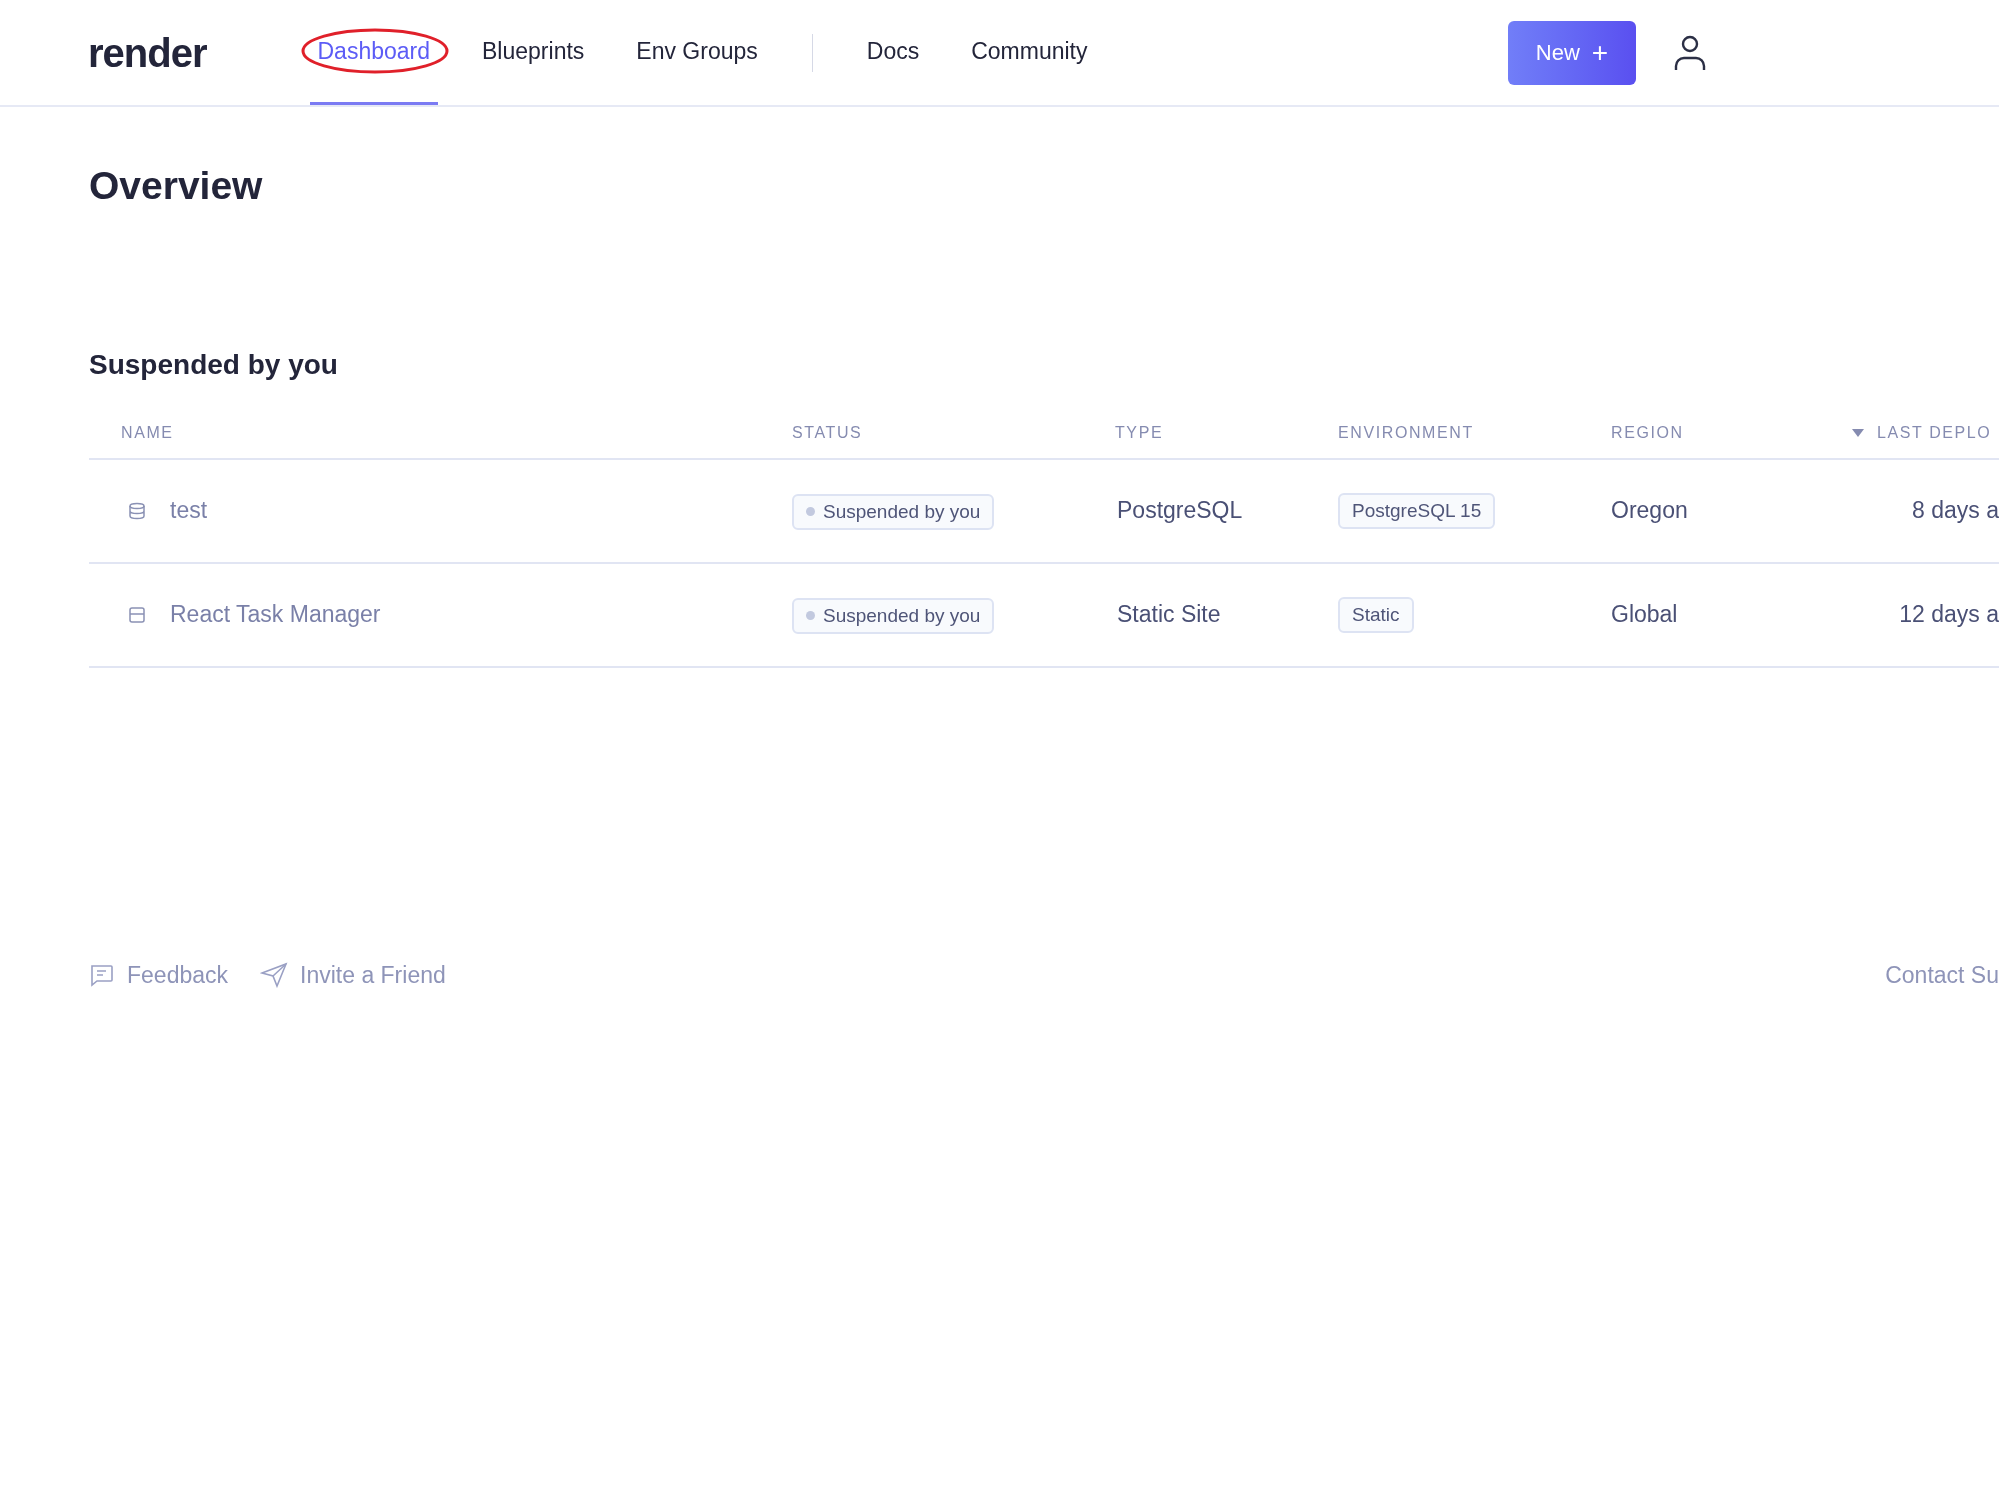 This screenshot has height=1500, width=1999. Describe the element at coordinates (274, 974) in the screenshot. I see `paper-plane-icon` at that location.